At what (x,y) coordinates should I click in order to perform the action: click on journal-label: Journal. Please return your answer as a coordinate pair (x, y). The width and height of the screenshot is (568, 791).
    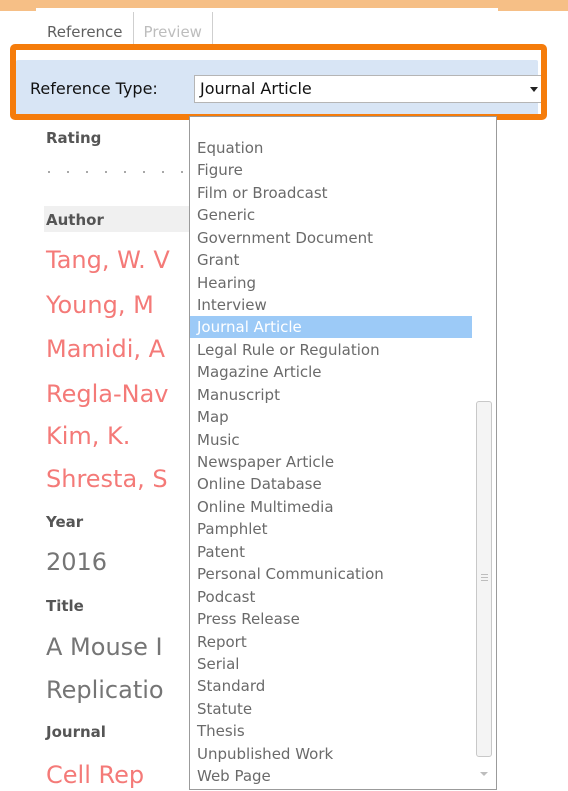
    Looking at the image, I should click on (76, 732).